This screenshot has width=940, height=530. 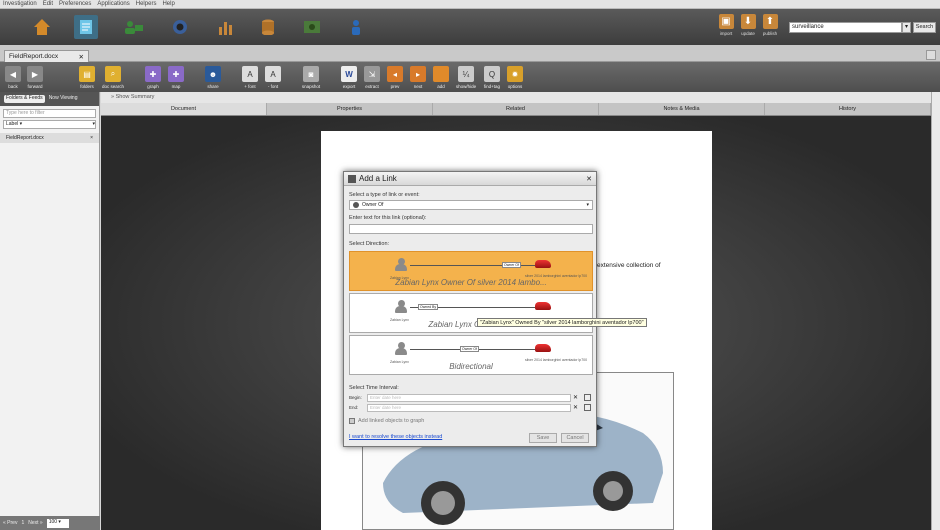 I want to click on share-icon: ☻, so click(x=213, y=74).